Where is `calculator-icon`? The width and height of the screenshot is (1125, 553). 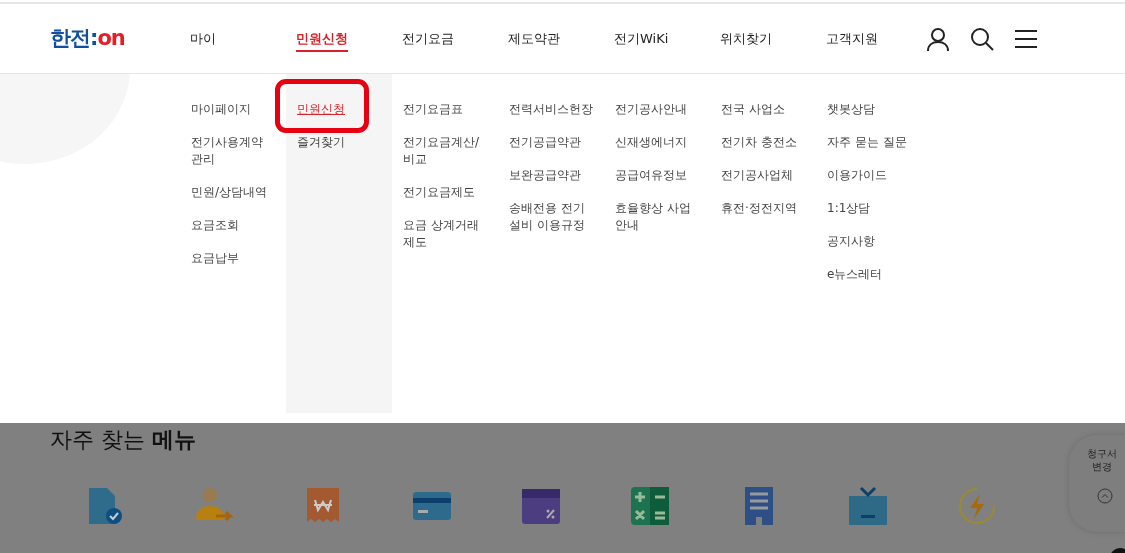
calculator-icon is located at coordinates (650, 506).